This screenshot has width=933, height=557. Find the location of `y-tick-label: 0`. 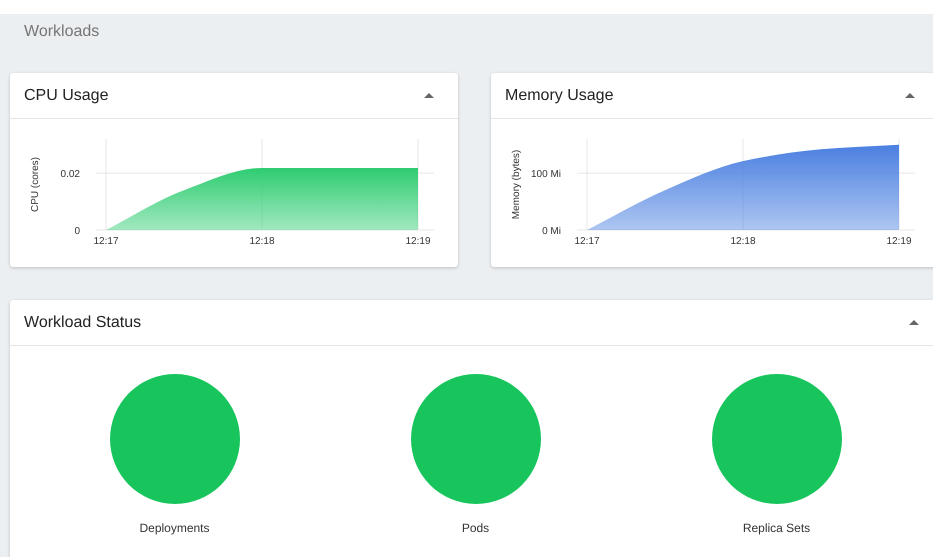

y-tick-label: 0 is located at coordinates (77, 231).